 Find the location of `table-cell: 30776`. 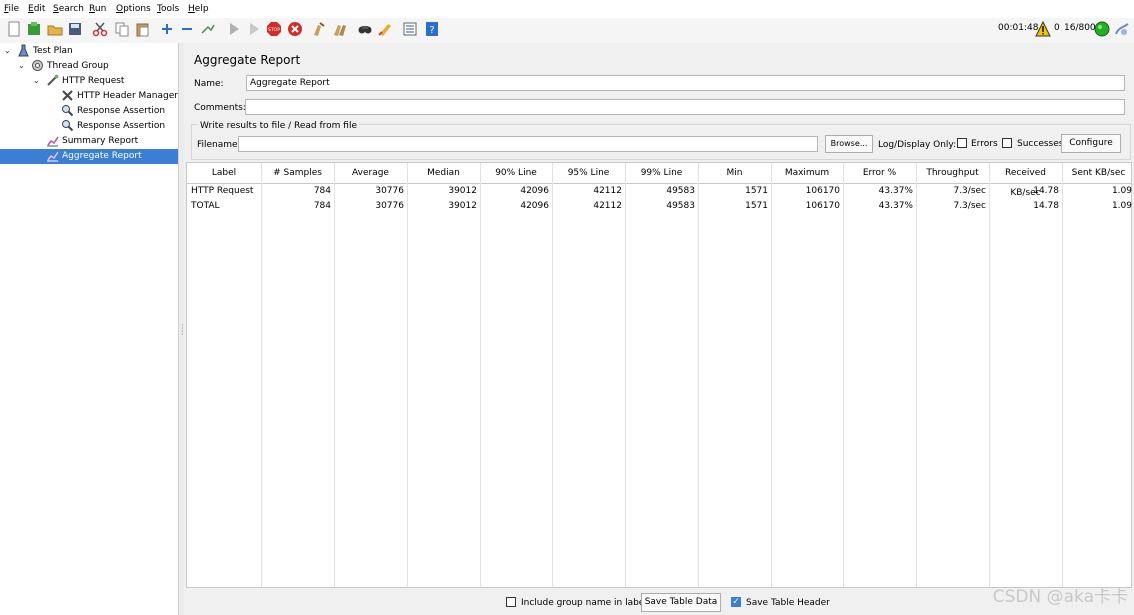

table-cell: 30776 is located at coordinates (389, 206).